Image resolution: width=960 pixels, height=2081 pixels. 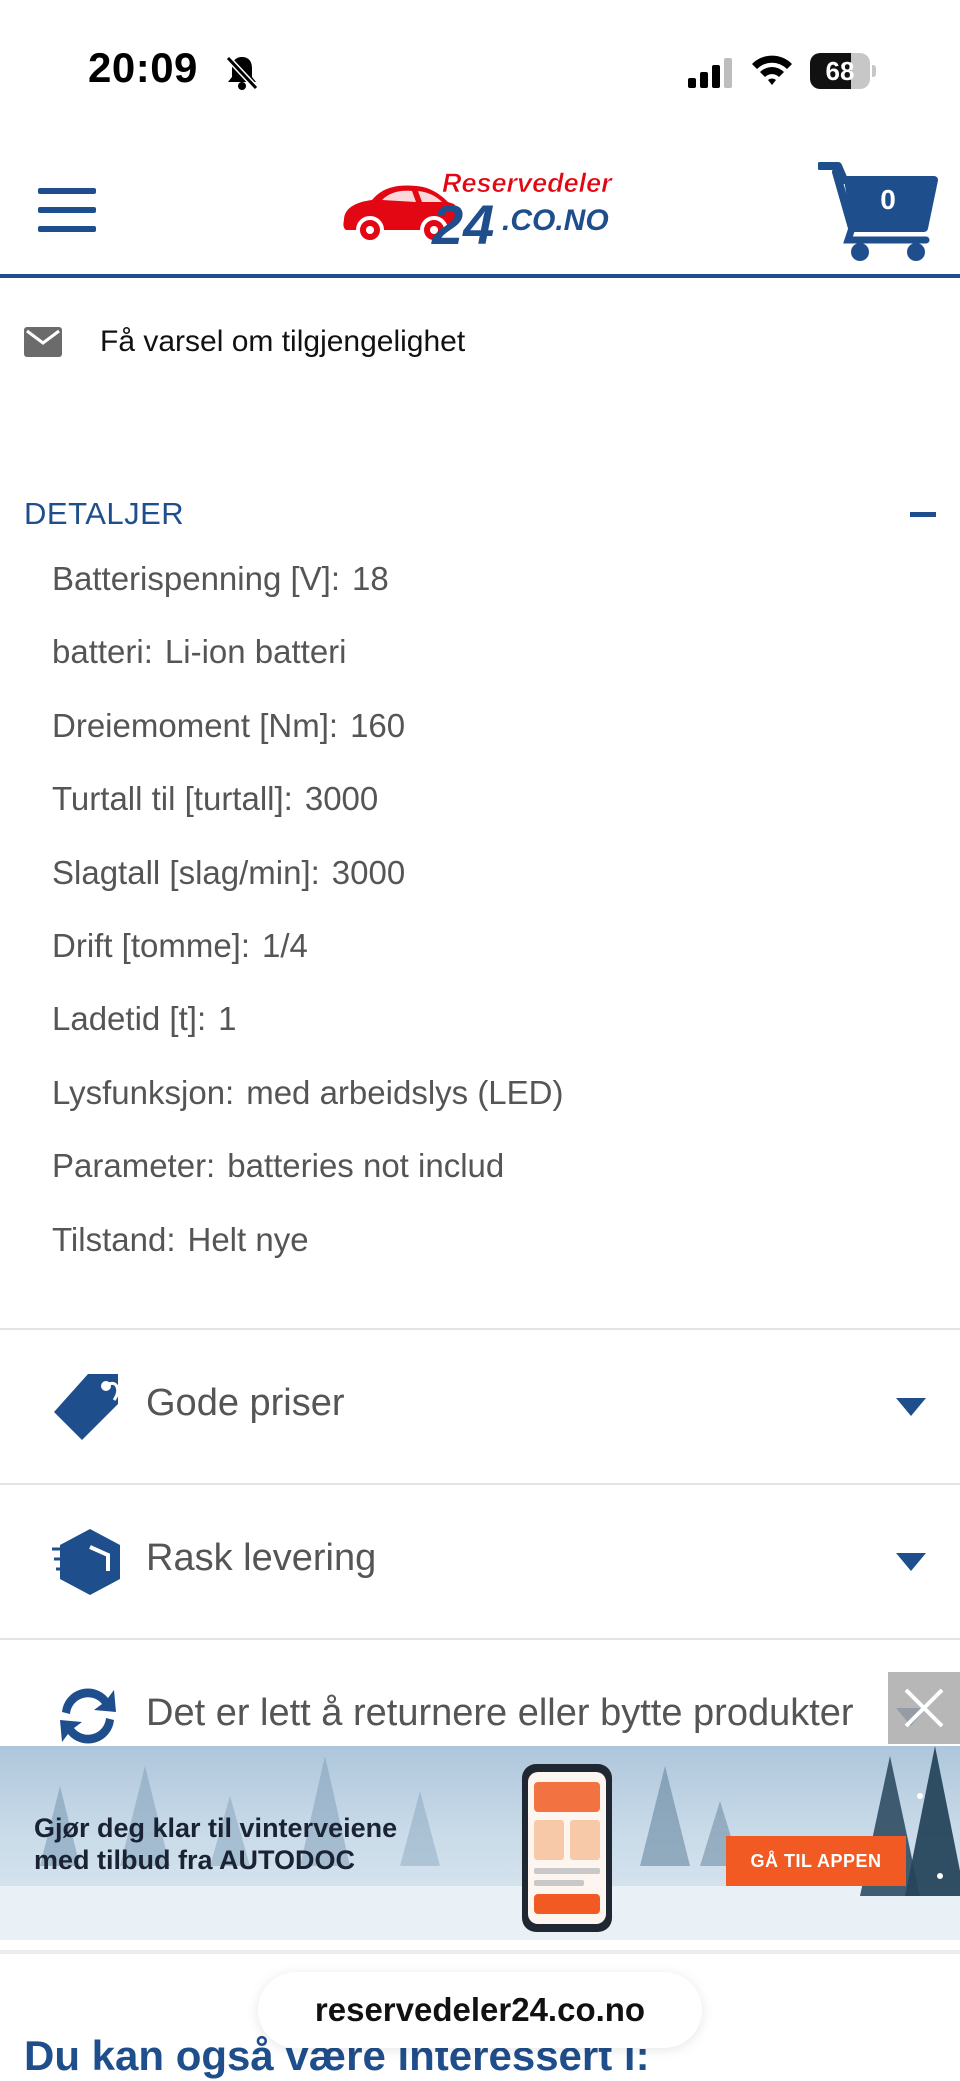 I want to click on details-title: DETALJER, so click(x=104, y=513).